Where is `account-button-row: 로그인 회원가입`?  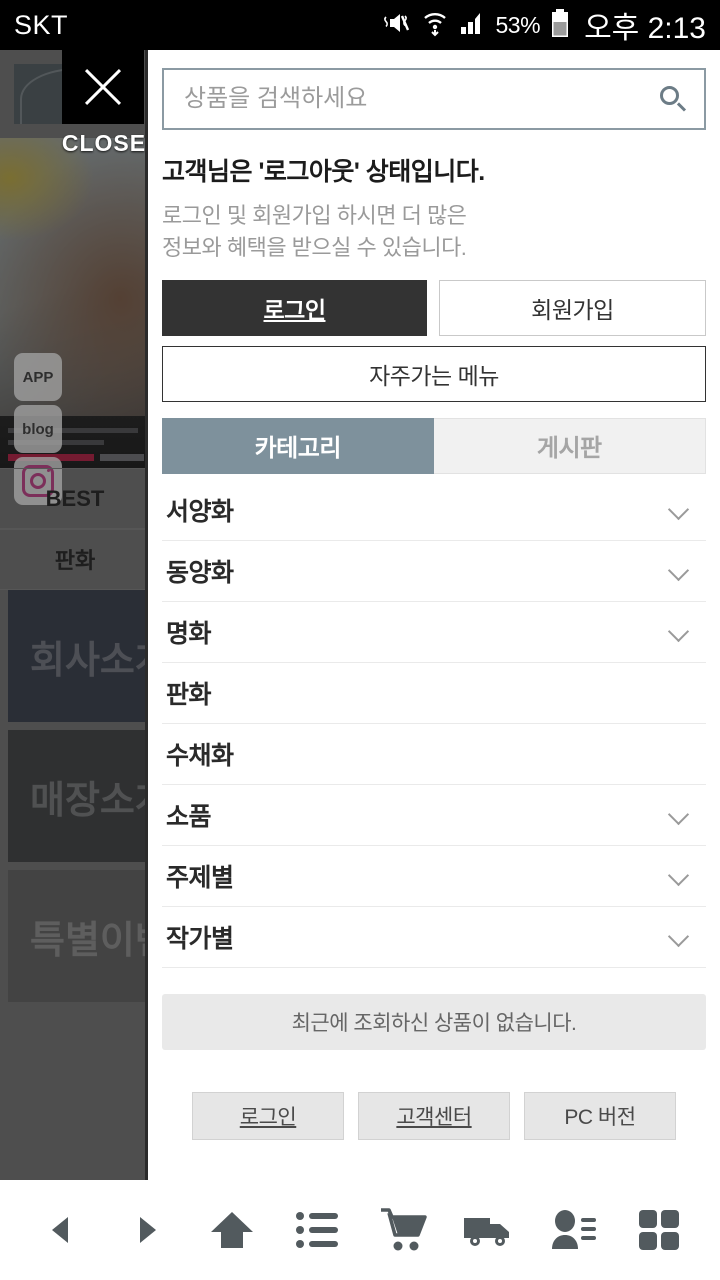
account-button-row: 로그인 회원가입 is located at coordinates (434, 307).